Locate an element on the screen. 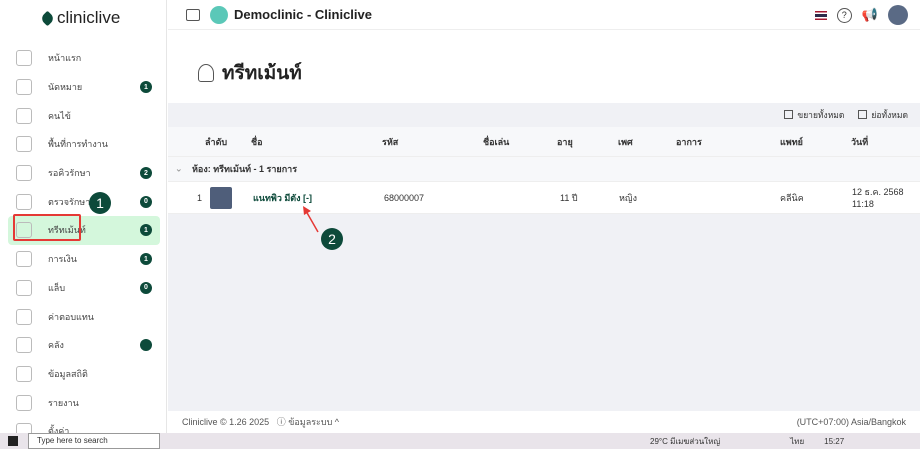 This screenshot has height=449, width=920. sidebar-item-0: หน้าแรก is located at coordinates (84, 58).